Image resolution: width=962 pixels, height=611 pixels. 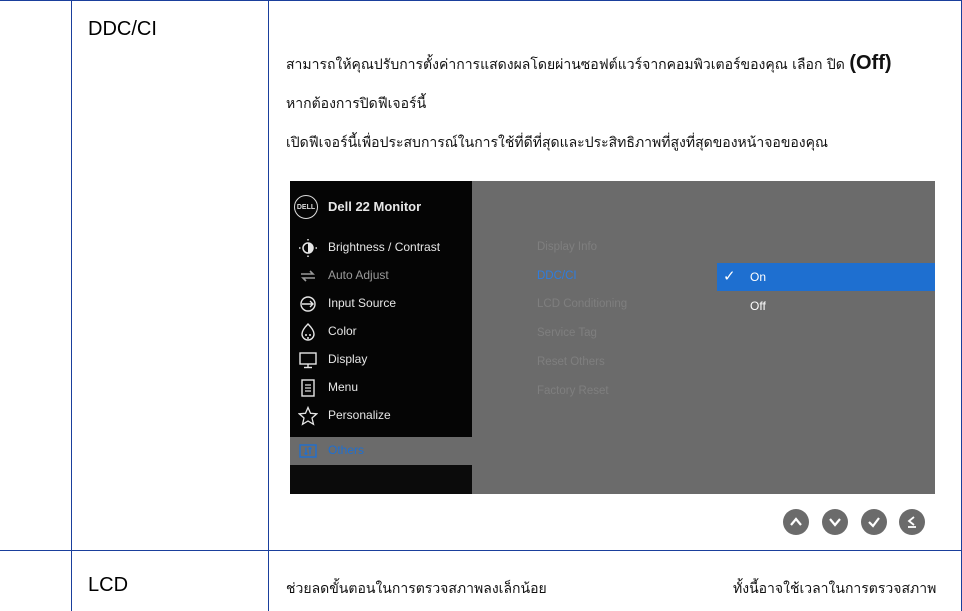 I want to click on others-icon, so click(x=308, y=451).